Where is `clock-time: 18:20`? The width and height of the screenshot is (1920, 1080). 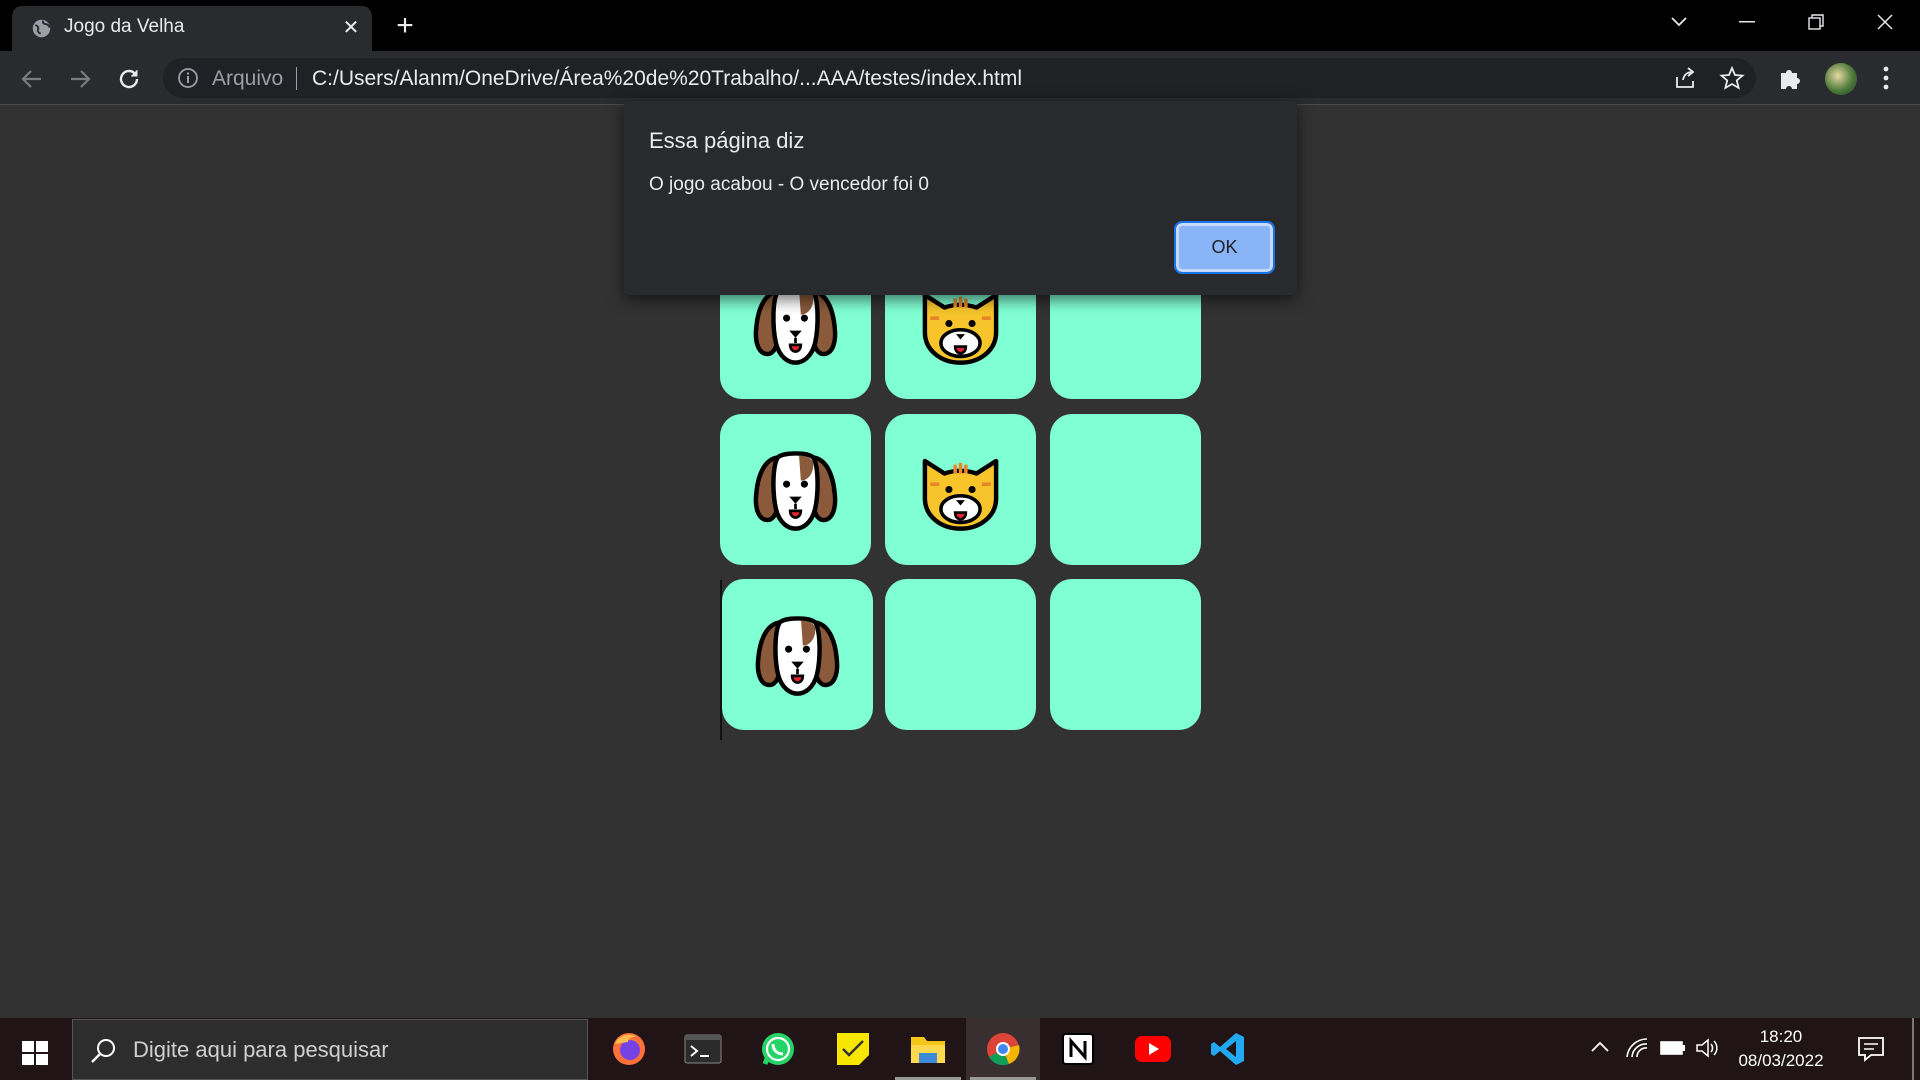 clock-time: 18:20 is located at coordinates (1781, 1036).